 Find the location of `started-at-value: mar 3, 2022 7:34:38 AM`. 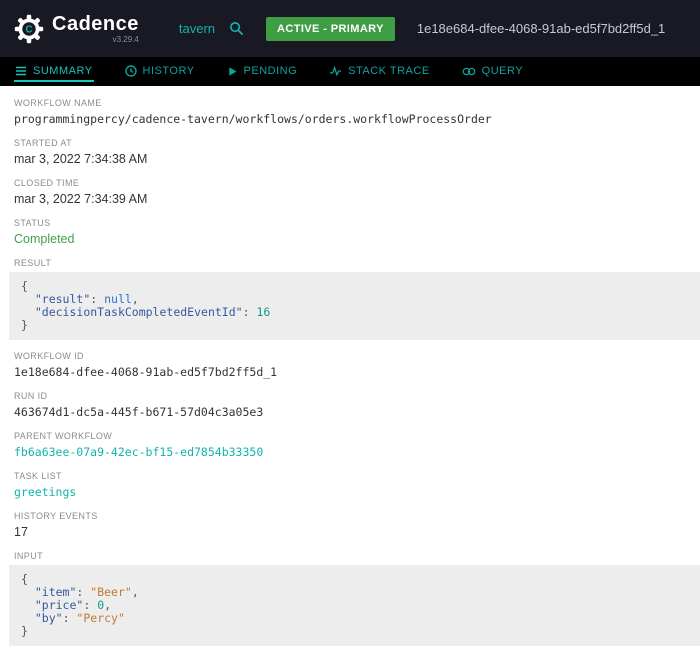

started-at-value: mar 3, 2022 7:34:38 AM is located at coordinates (81, 159).